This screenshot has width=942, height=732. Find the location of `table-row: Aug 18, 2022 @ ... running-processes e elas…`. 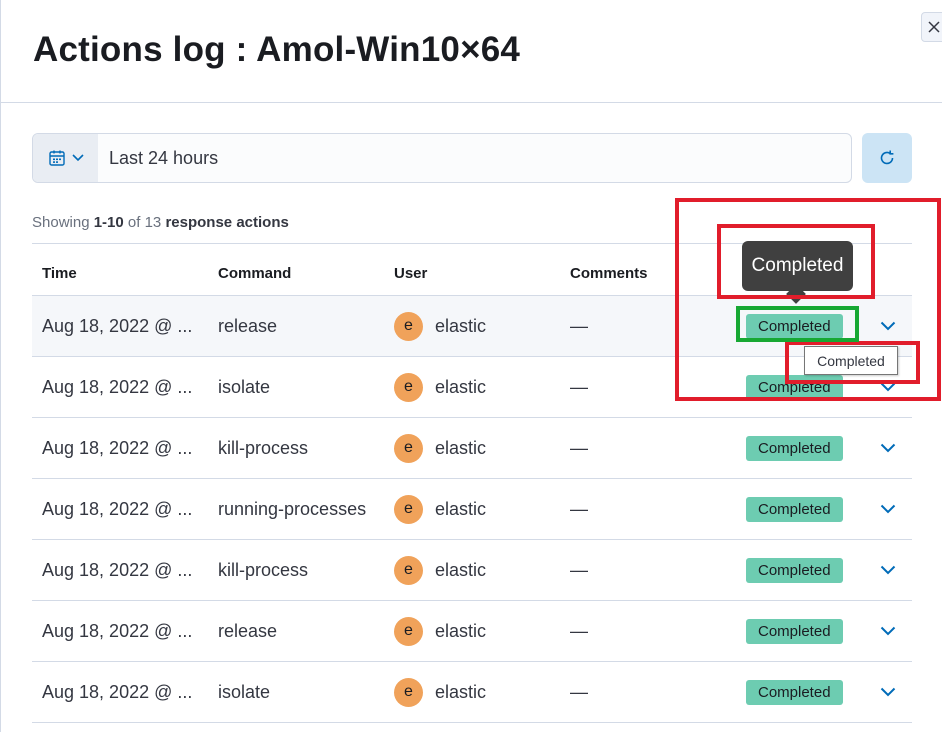

table-row: Aug 18, 2022 @ ... running-processes e elas… is located at coordinates (472, 509).